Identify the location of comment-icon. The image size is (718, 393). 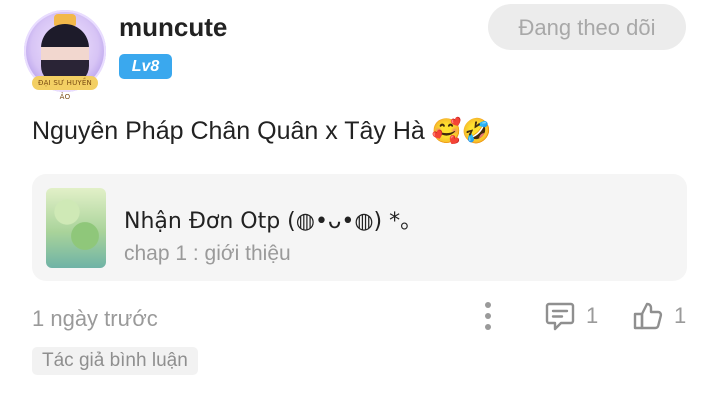
(560, 316).